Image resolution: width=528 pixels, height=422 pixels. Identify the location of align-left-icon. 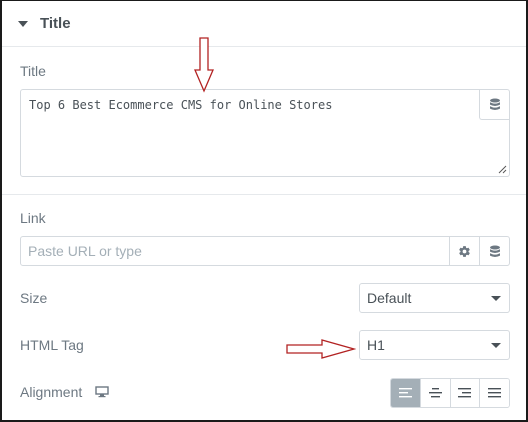
(405, 393).